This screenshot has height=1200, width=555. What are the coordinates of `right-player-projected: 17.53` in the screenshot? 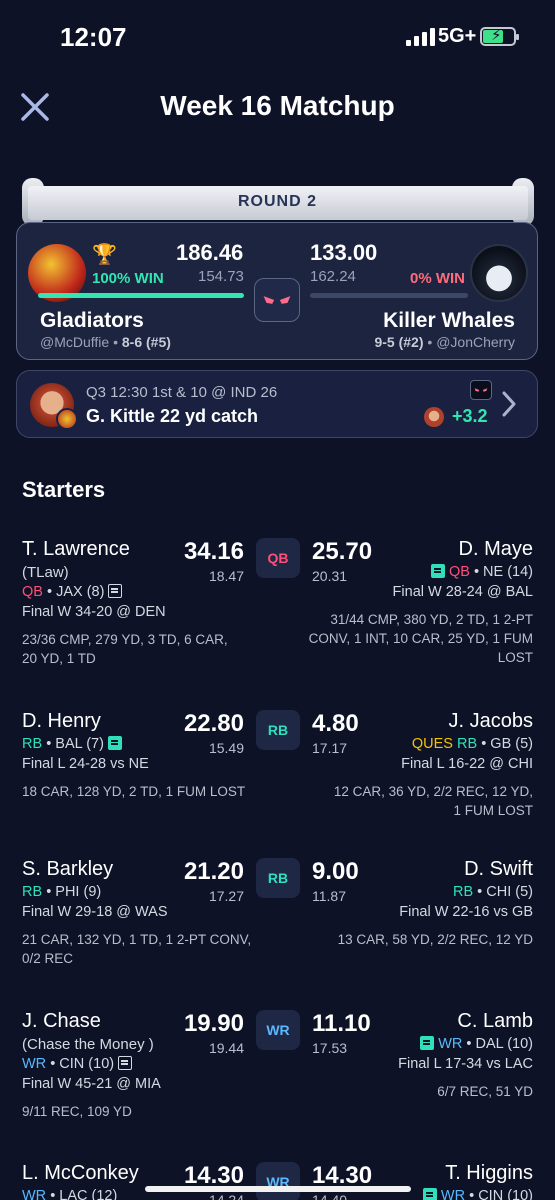 It's located at (330, 1048).